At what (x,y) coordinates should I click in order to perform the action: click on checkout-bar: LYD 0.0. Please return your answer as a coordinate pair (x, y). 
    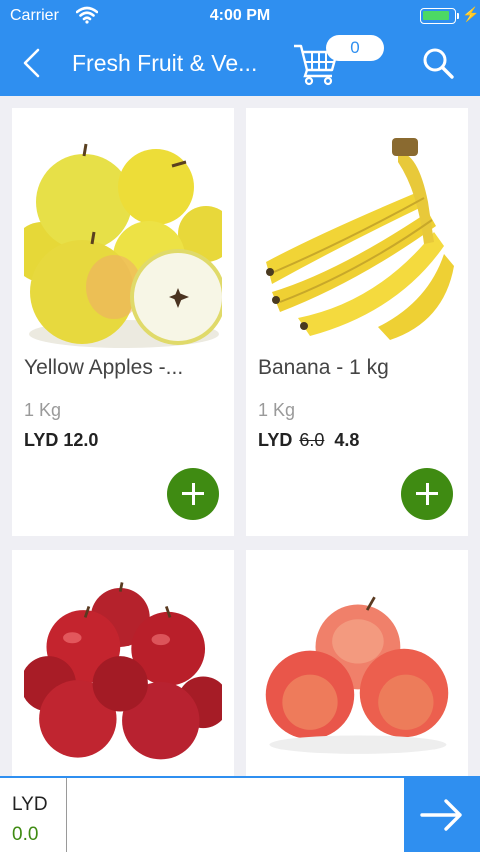
    Looking at the image, I should click on (240, 814).